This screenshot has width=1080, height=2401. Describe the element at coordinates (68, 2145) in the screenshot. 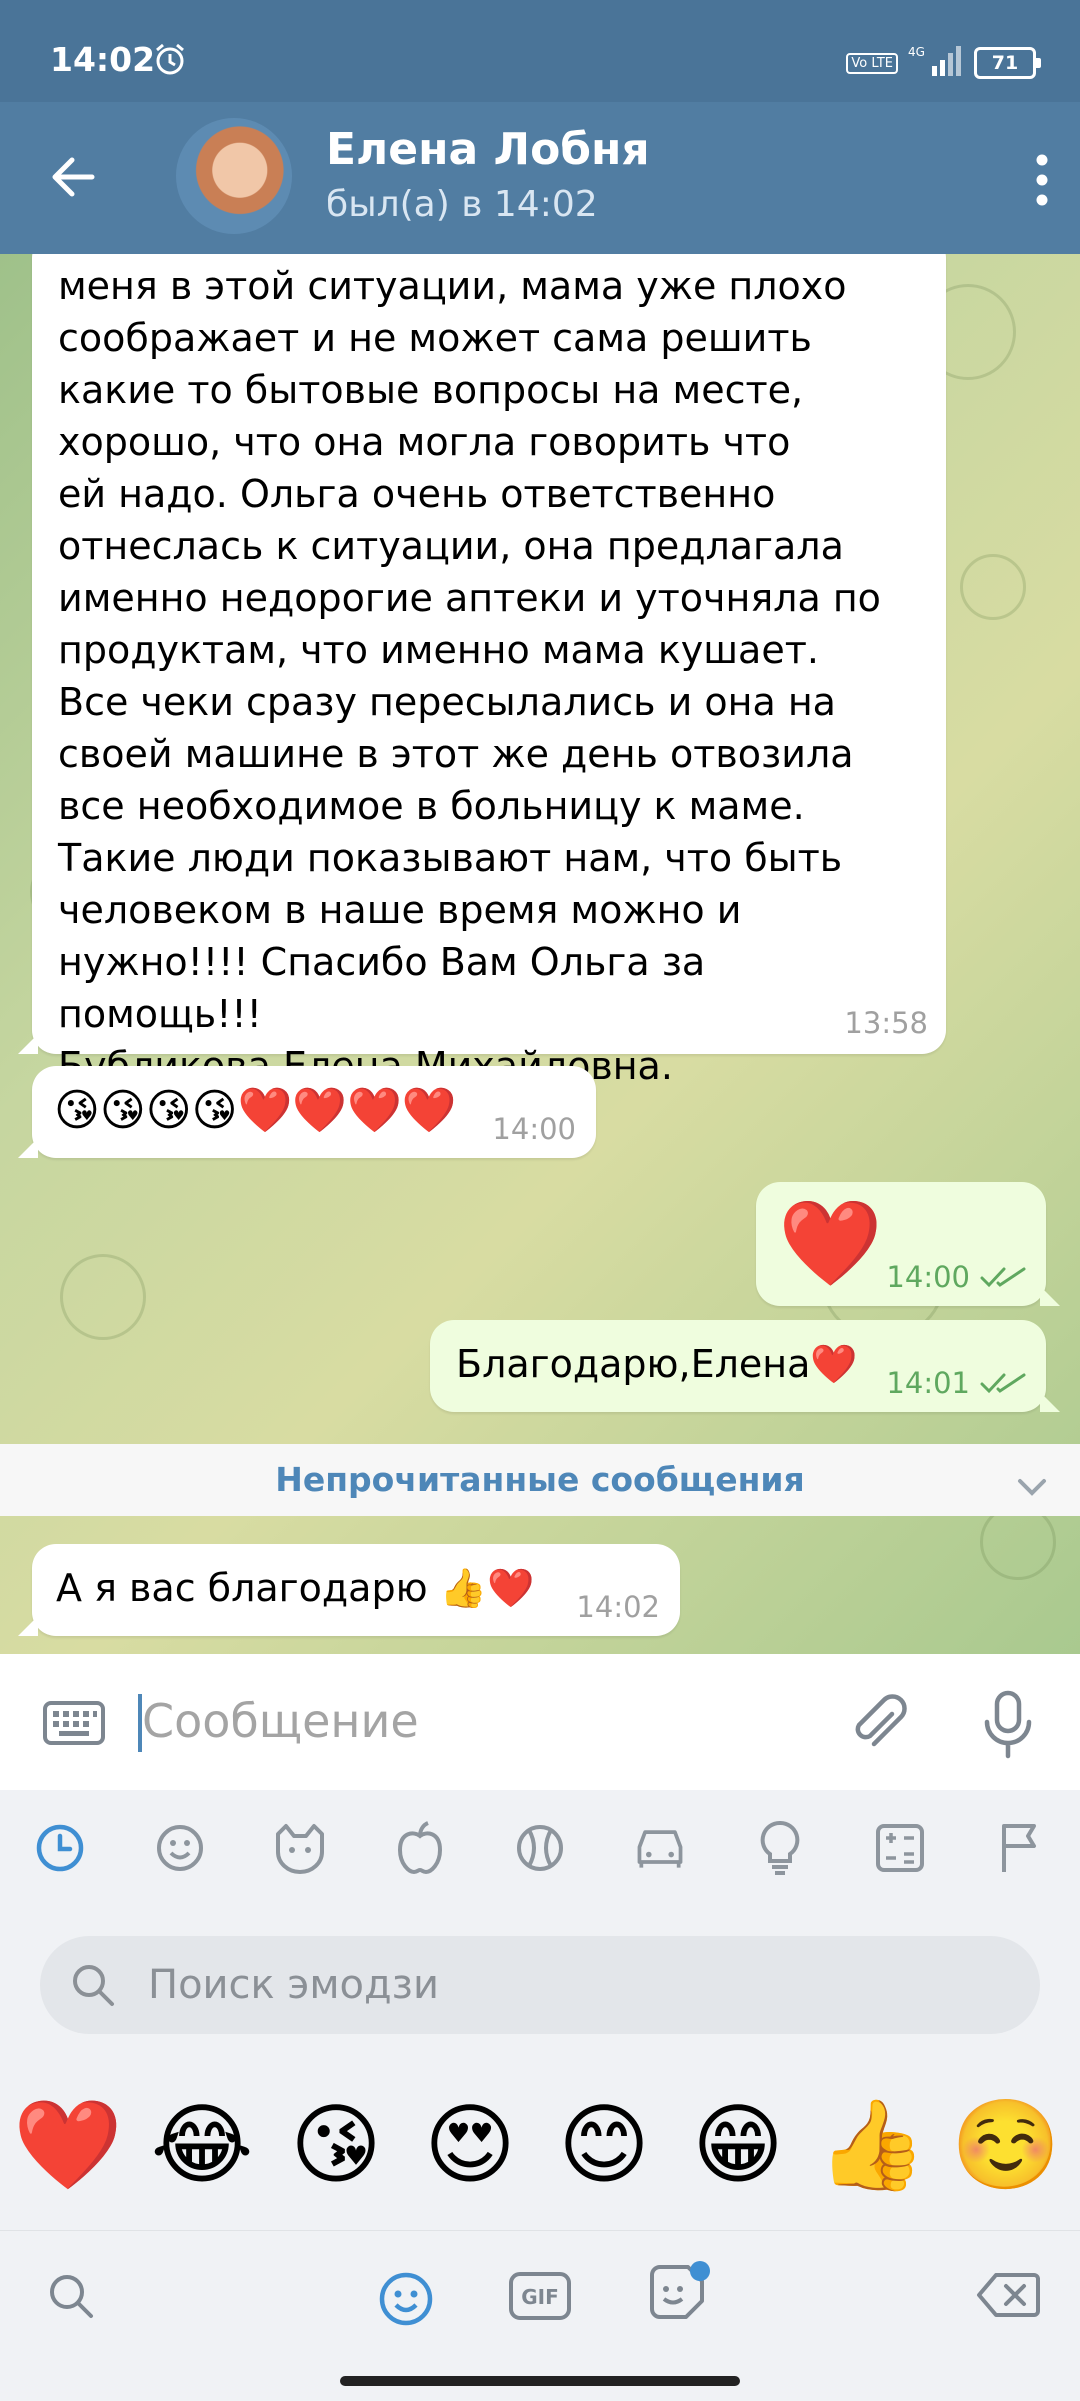

I see `emoji-item: ❤️` at that location.